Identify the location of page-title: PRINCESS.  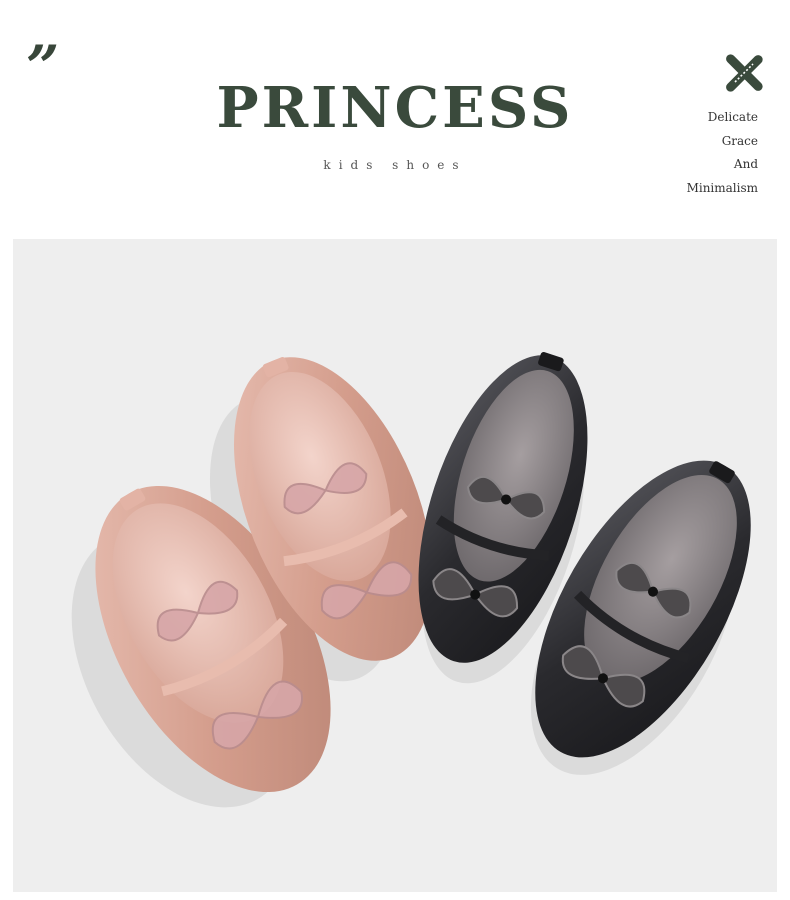
(395, 108).